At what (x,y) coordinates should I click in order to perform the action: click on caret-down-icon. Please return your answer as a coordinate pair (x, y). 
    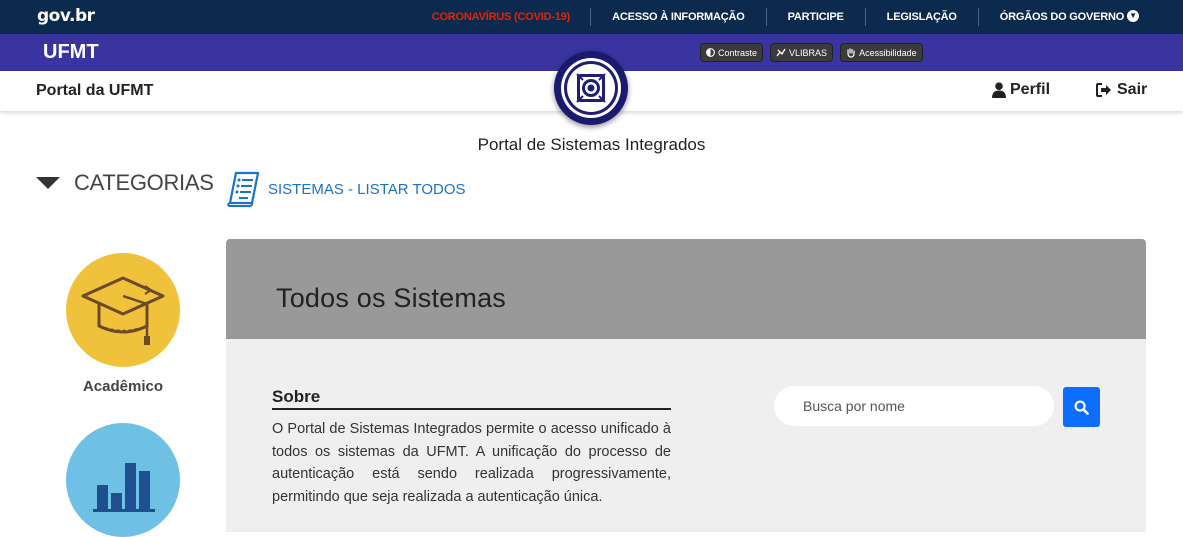
    Looking at the image, I should click on (48, 183).